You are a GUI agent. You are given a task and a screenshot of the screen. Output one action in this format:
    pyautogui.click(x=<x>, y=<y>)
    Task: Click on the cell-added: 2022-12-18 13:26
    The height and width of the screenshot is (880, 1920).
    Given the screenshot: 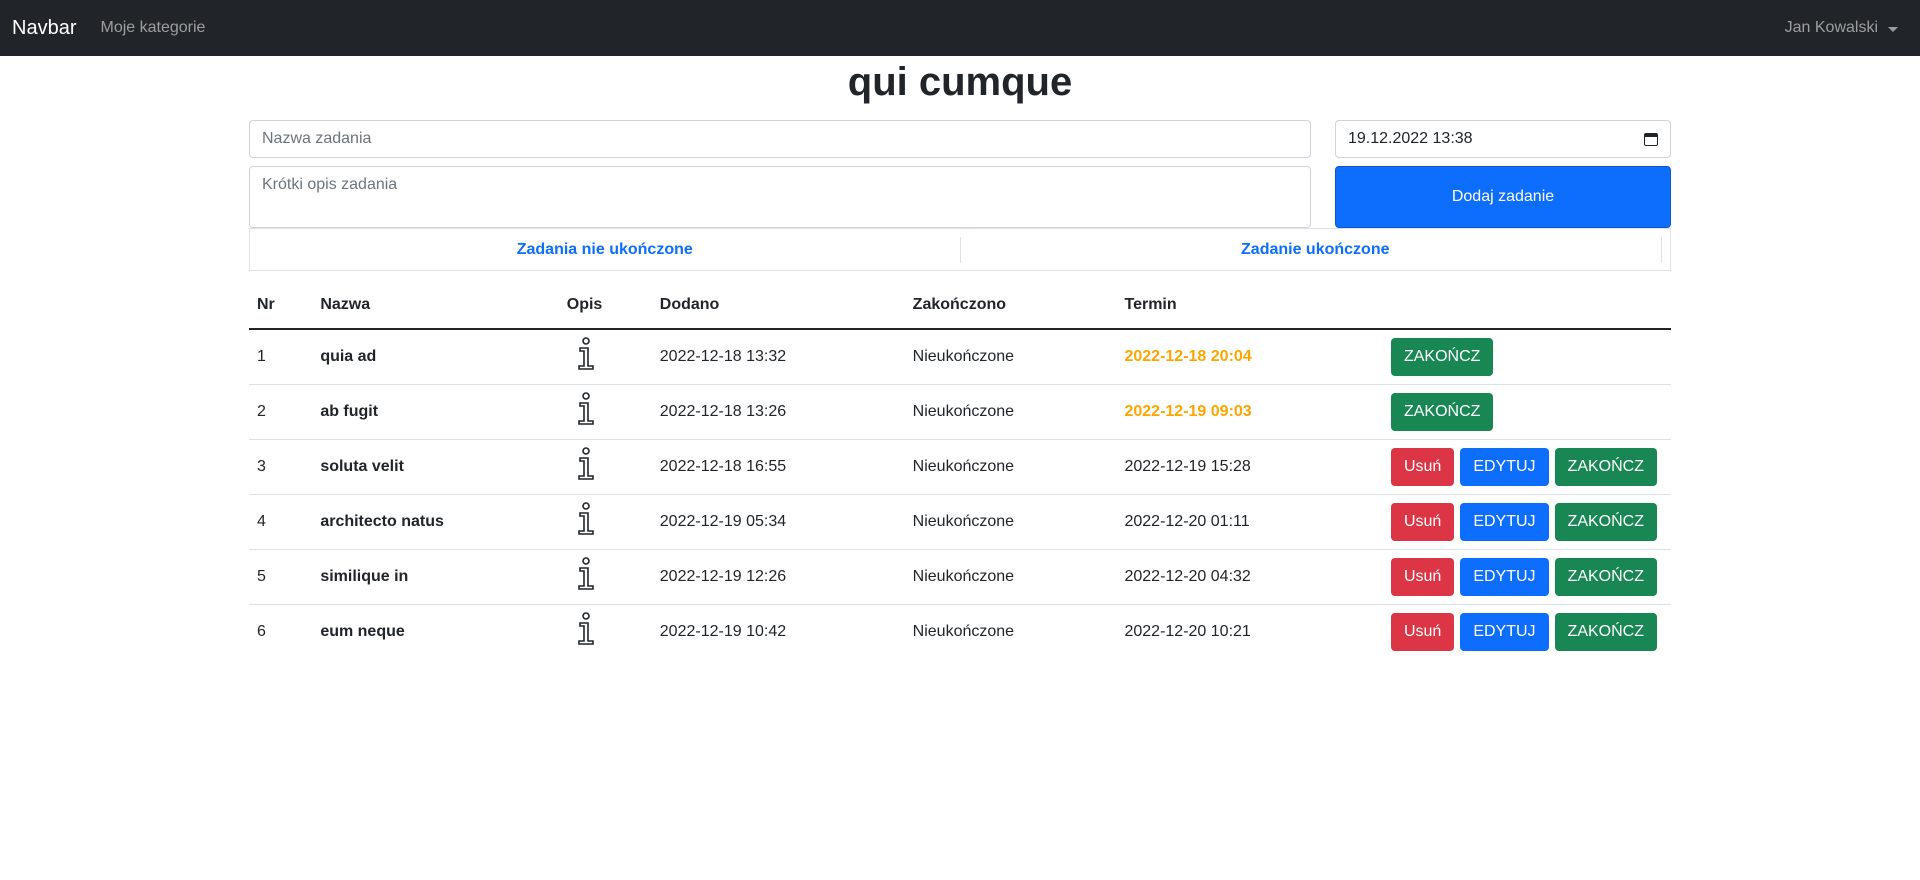 What is the action you would take?
    pyautogui.click(x=778, y=412)
    